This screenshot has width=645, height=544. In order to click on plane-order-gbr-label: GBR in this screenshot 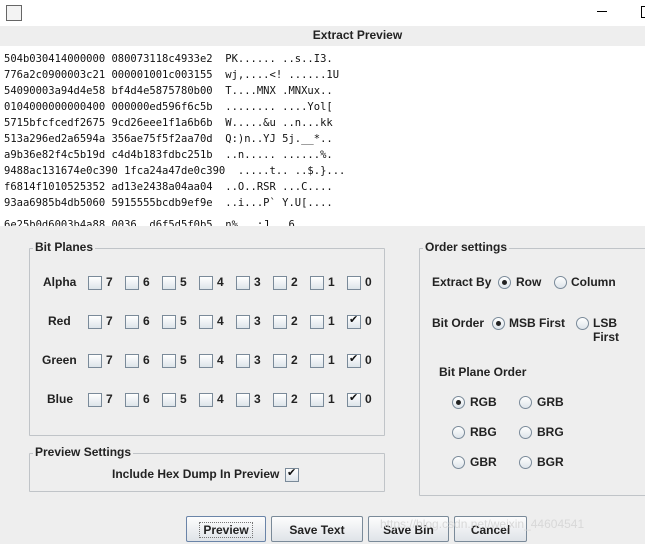, I will do `click(483, 462)`.